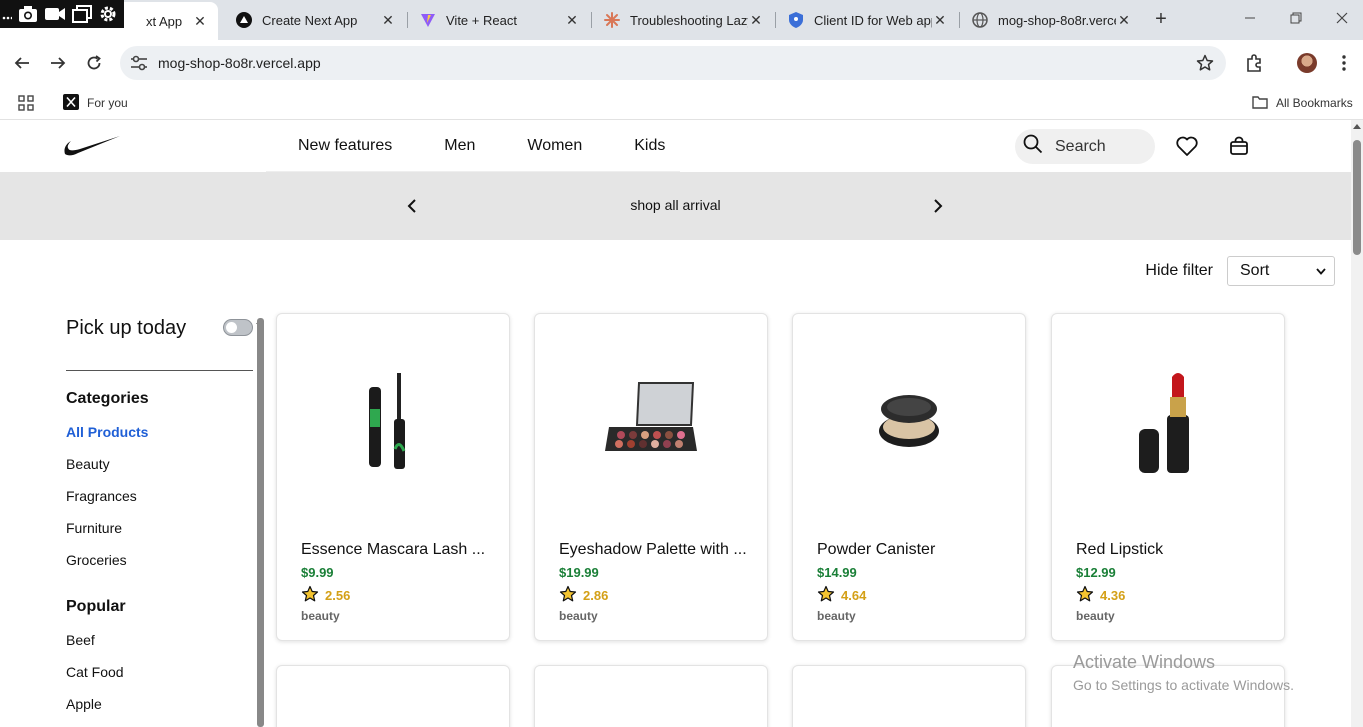  I want to click on site-settings-icon, so click(139, 63).